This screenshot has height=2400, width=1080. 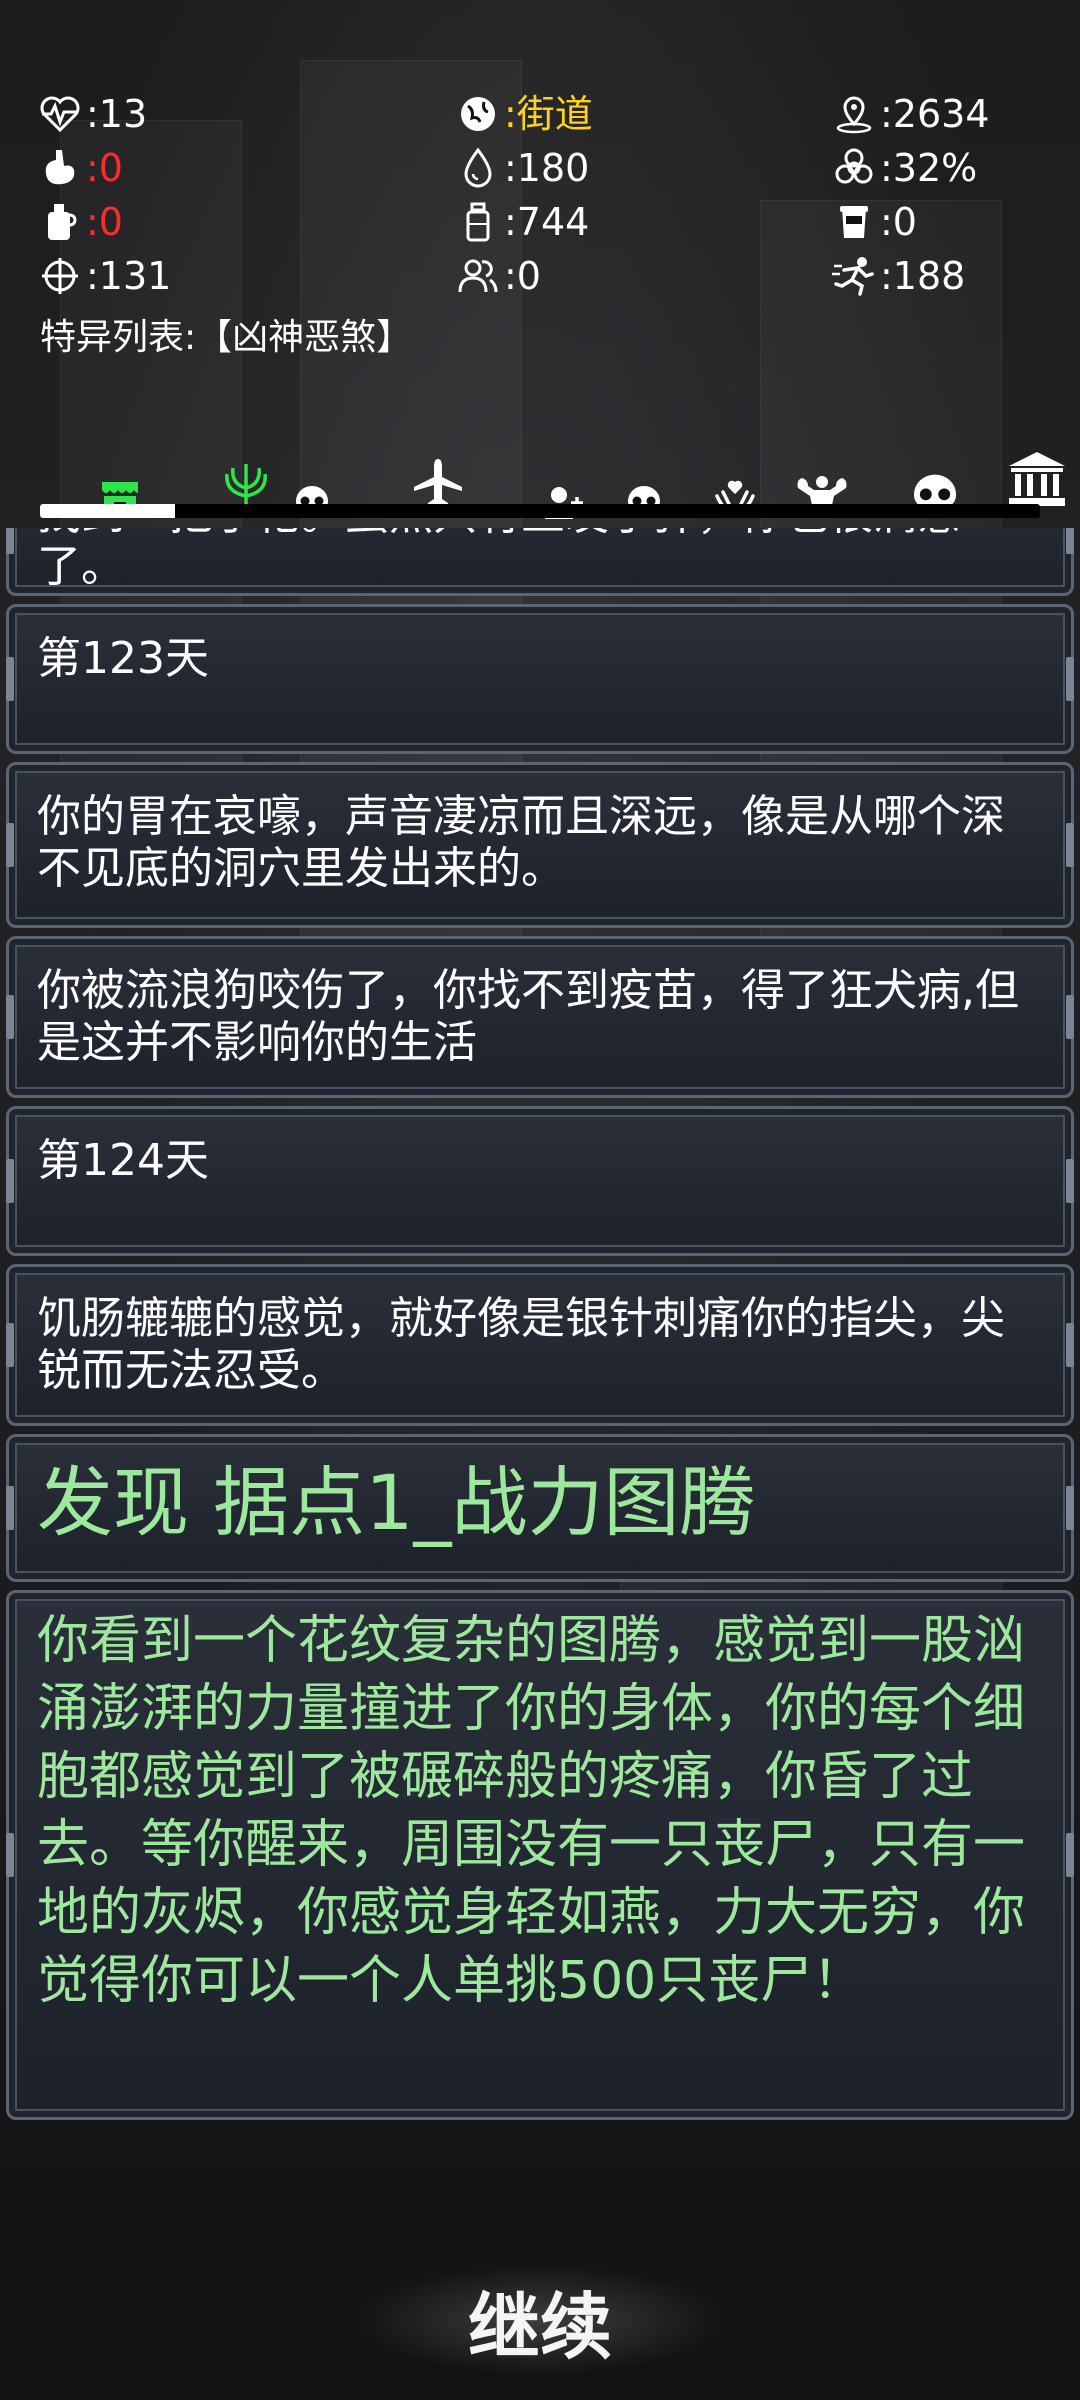 What do you see at coordinates (923, 276) in the screenshot?
I see `speed-value: :188` at bounding box center [923, 276].